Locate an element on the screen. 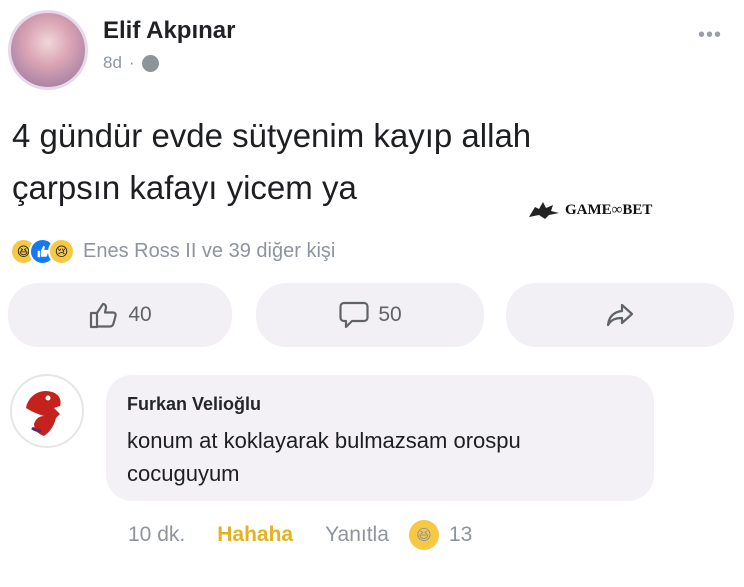 The width and height of the screenshot is (744, 587). comment-button: 50 is located at coordinates (370, 315).